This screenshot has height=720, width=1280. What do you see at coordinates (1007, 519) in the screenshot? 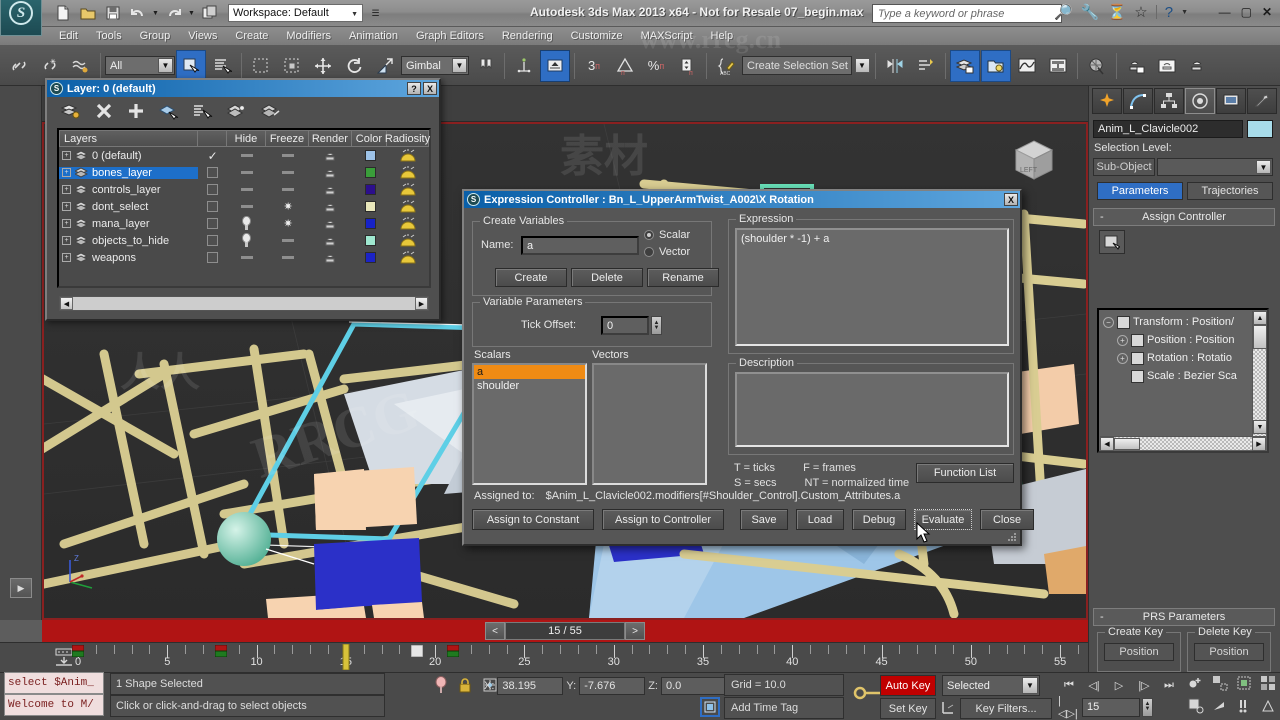
I see `close-button: Close` at bounding box center [1007, 519].